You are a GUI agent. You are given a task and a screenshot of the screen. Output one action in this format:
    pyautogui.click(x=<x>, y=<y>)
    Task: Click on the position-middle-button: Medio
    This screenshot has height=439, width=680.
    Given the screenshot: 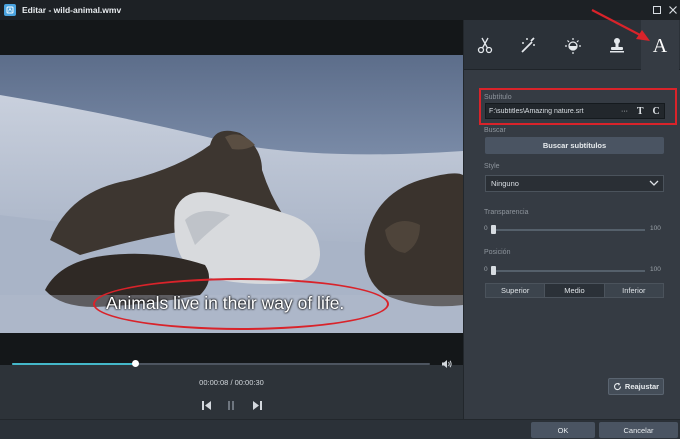 What is the action you would take?
    pyautogui.click(x=574, y=290)
    